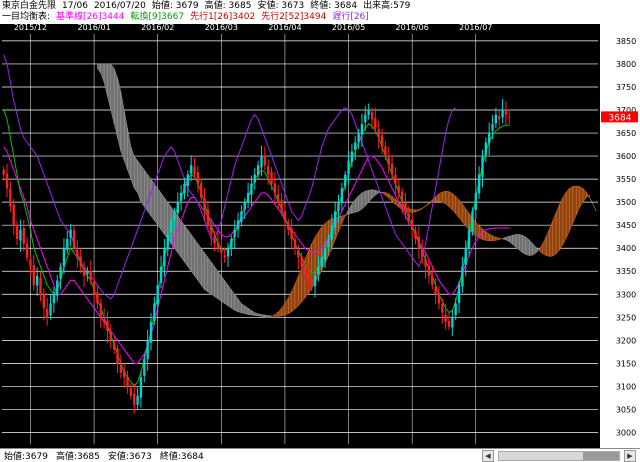  I want to click on y-tick-label: 3450, so click(626, 225).